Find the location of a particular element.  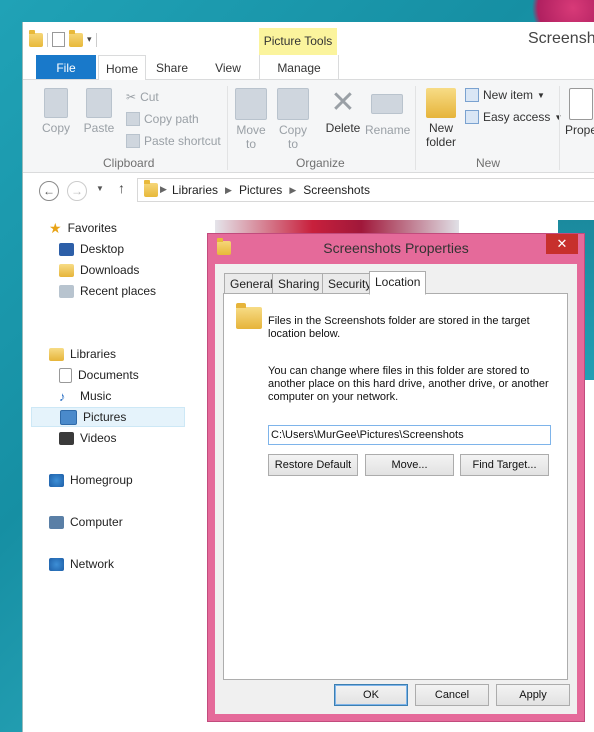

new-item-label: New item is located at coordinates (508, 95).